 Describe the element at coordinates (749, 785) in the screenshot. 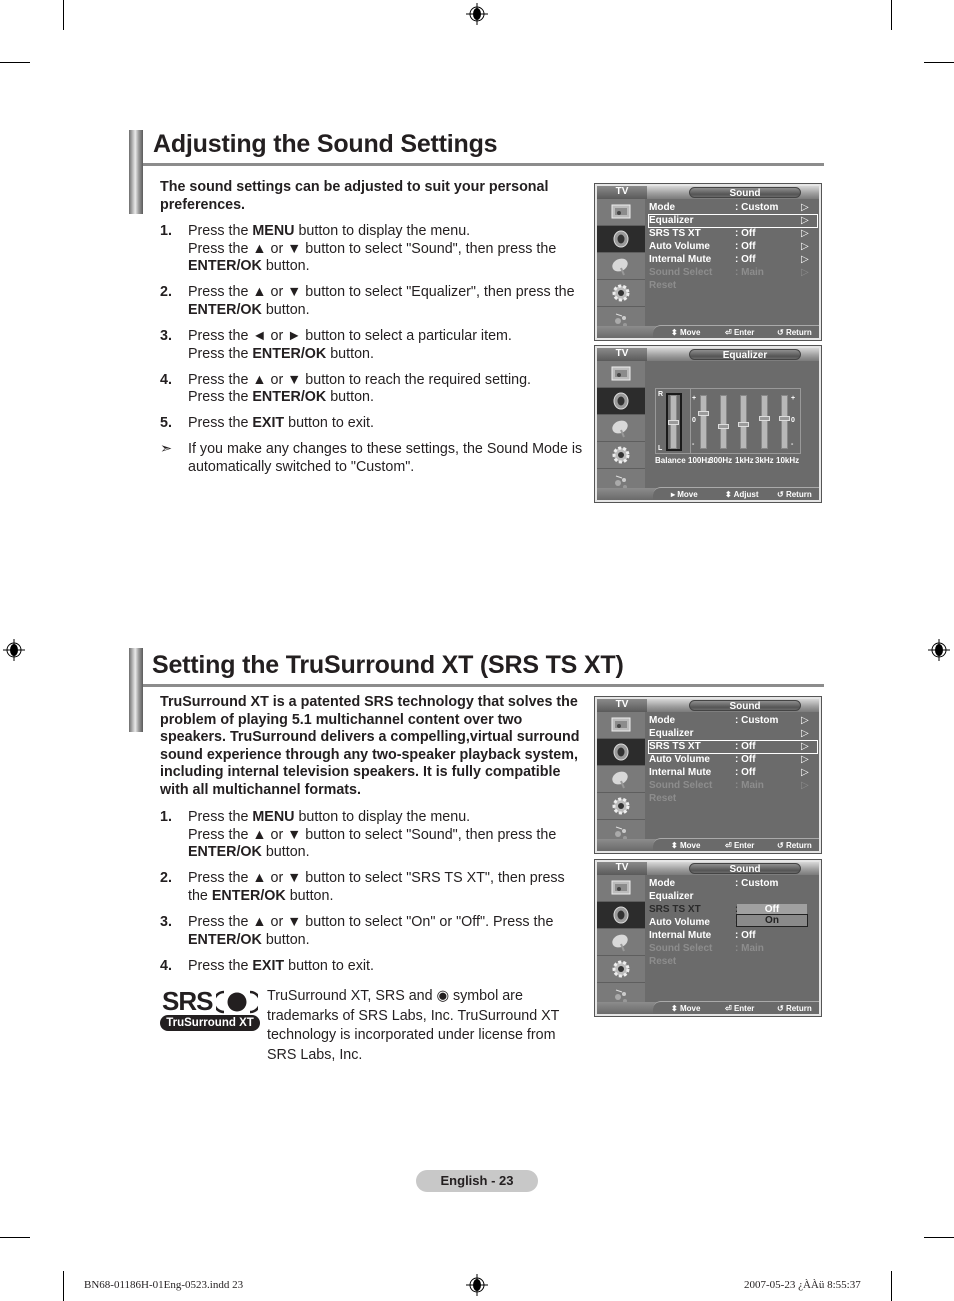

I see `menu-item-value: : Main` at that location.